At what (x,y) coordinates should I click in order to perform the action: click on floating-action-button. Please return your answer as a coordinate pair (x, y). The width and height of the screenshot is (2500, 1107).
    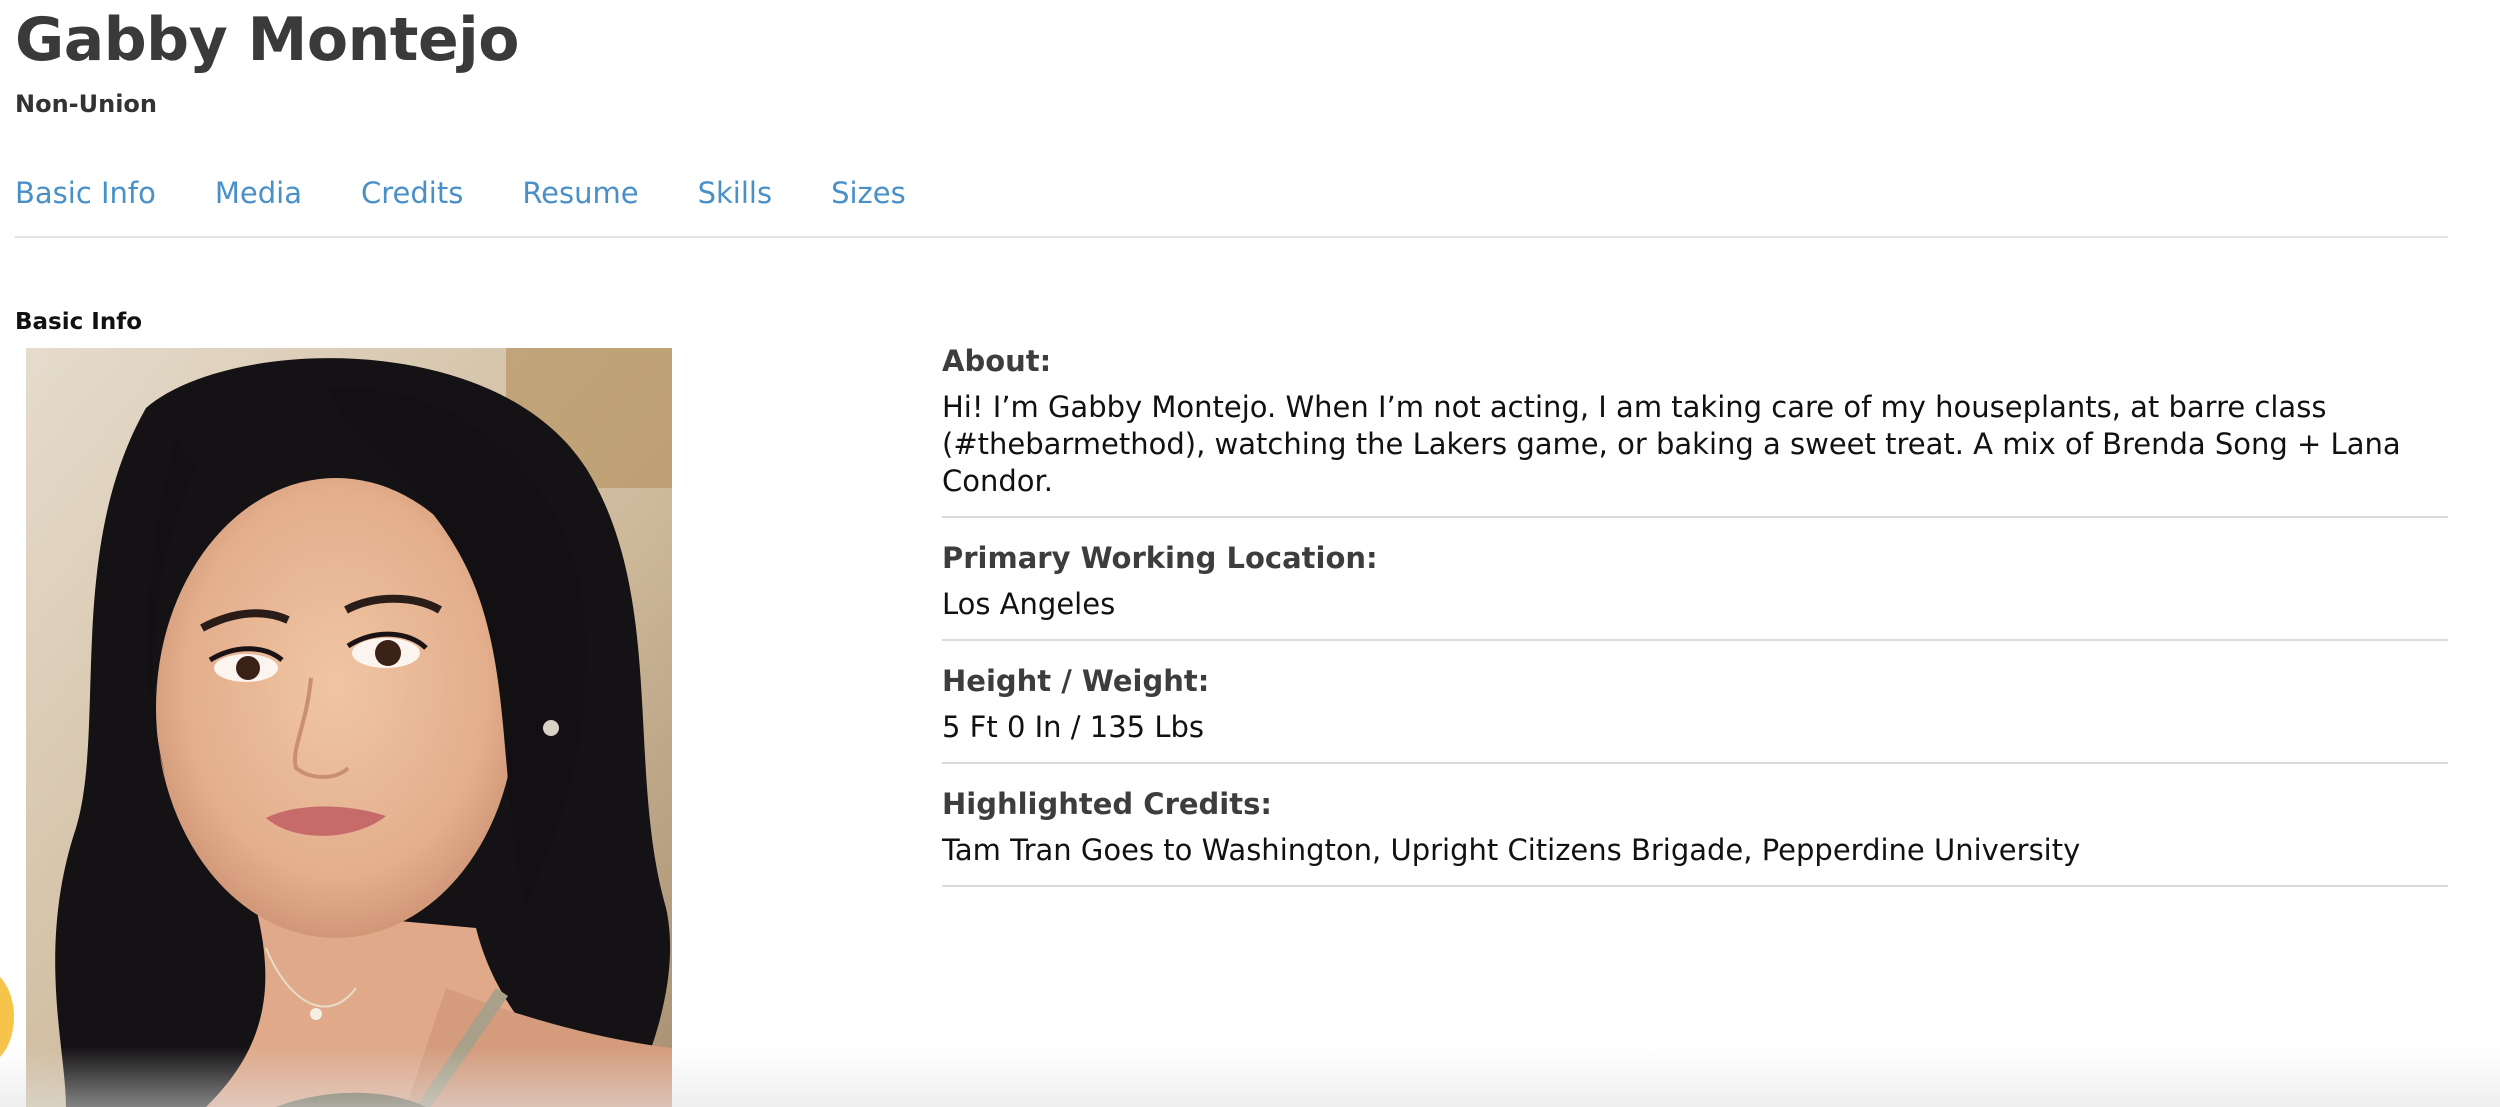
    Looking at the image, I should click on (7, 1017).